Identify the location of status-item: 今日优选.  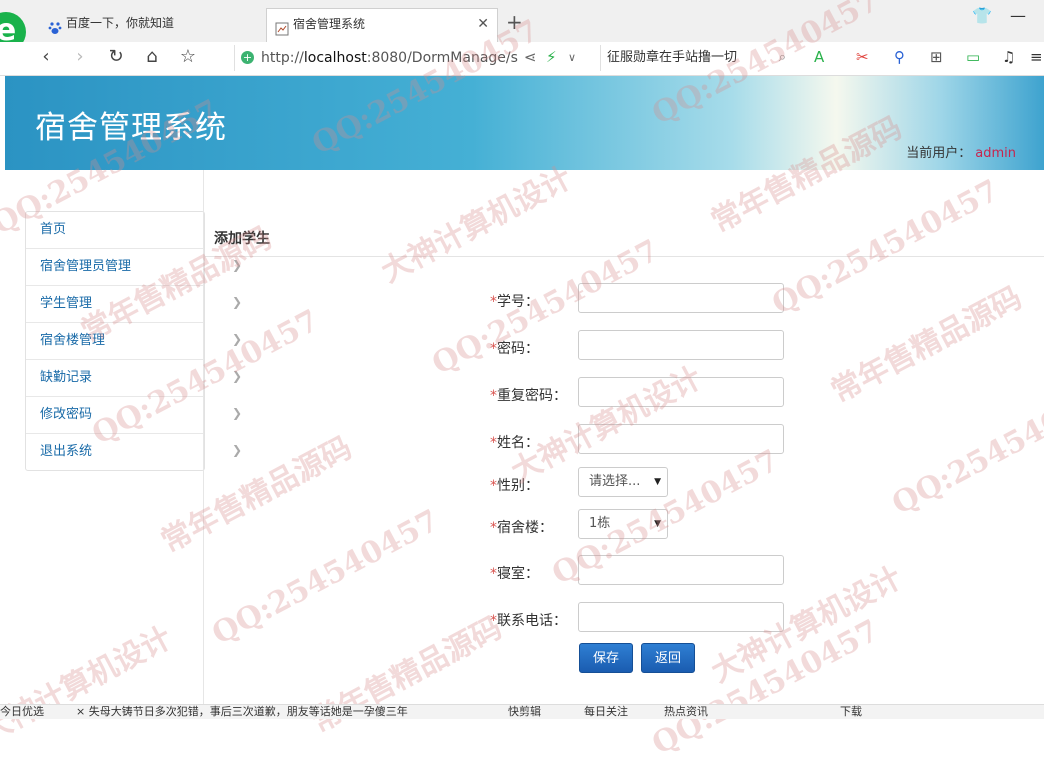
(22, 712).